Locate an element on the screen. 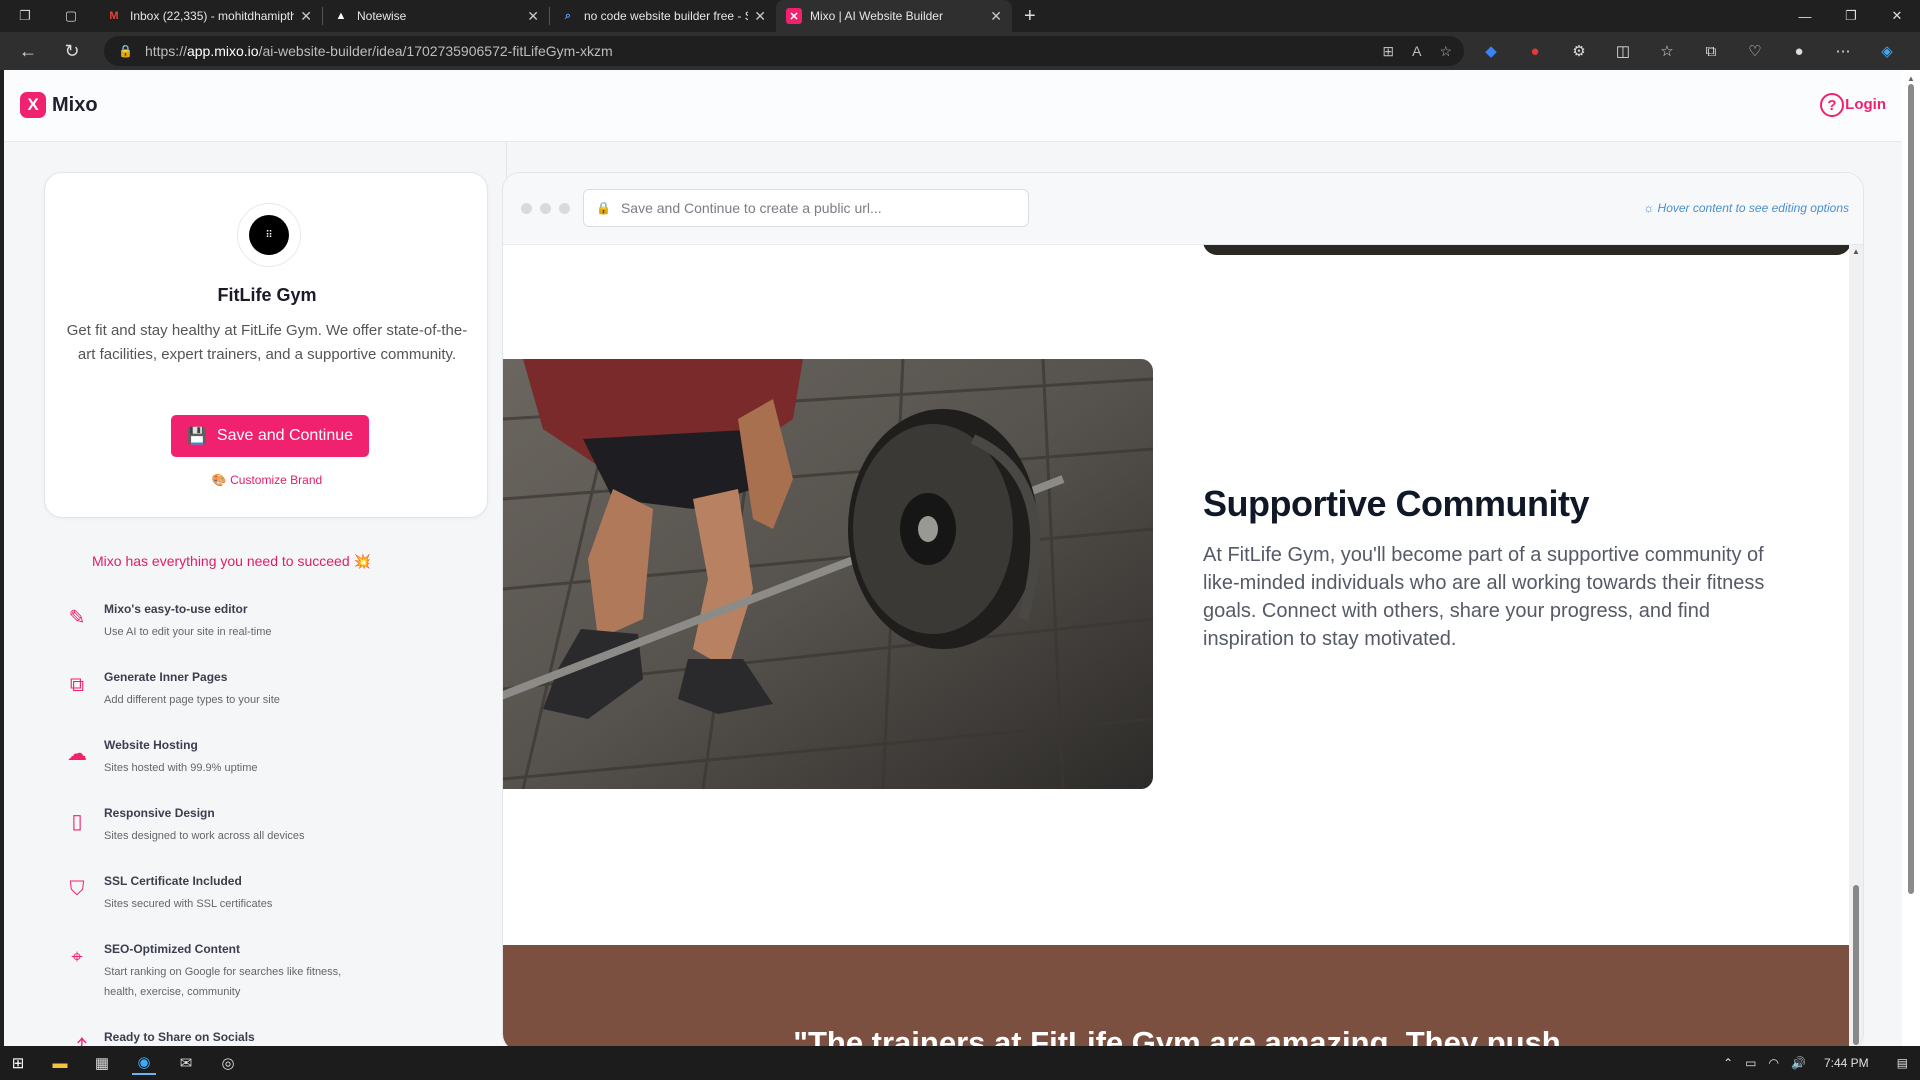  window-controls: — ❐ ✕ is located at coordinates (1851, 16).